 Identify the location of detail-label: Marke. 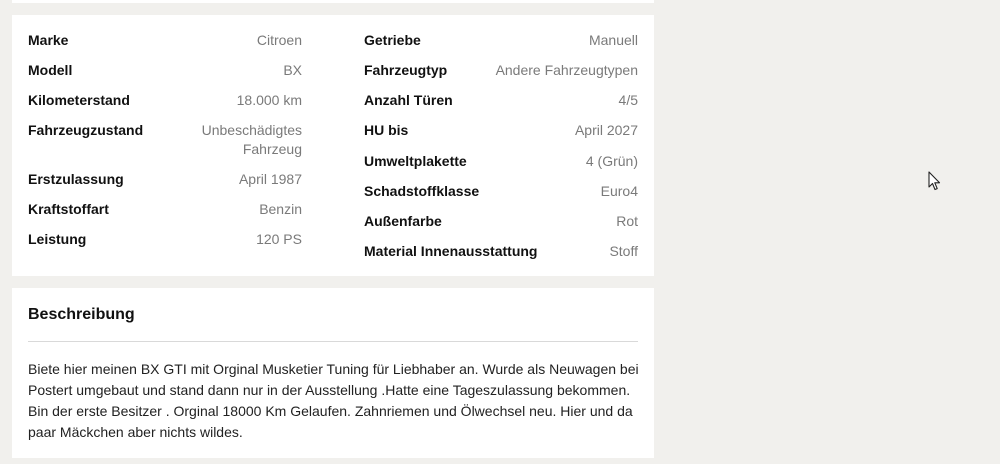
(48, 40).